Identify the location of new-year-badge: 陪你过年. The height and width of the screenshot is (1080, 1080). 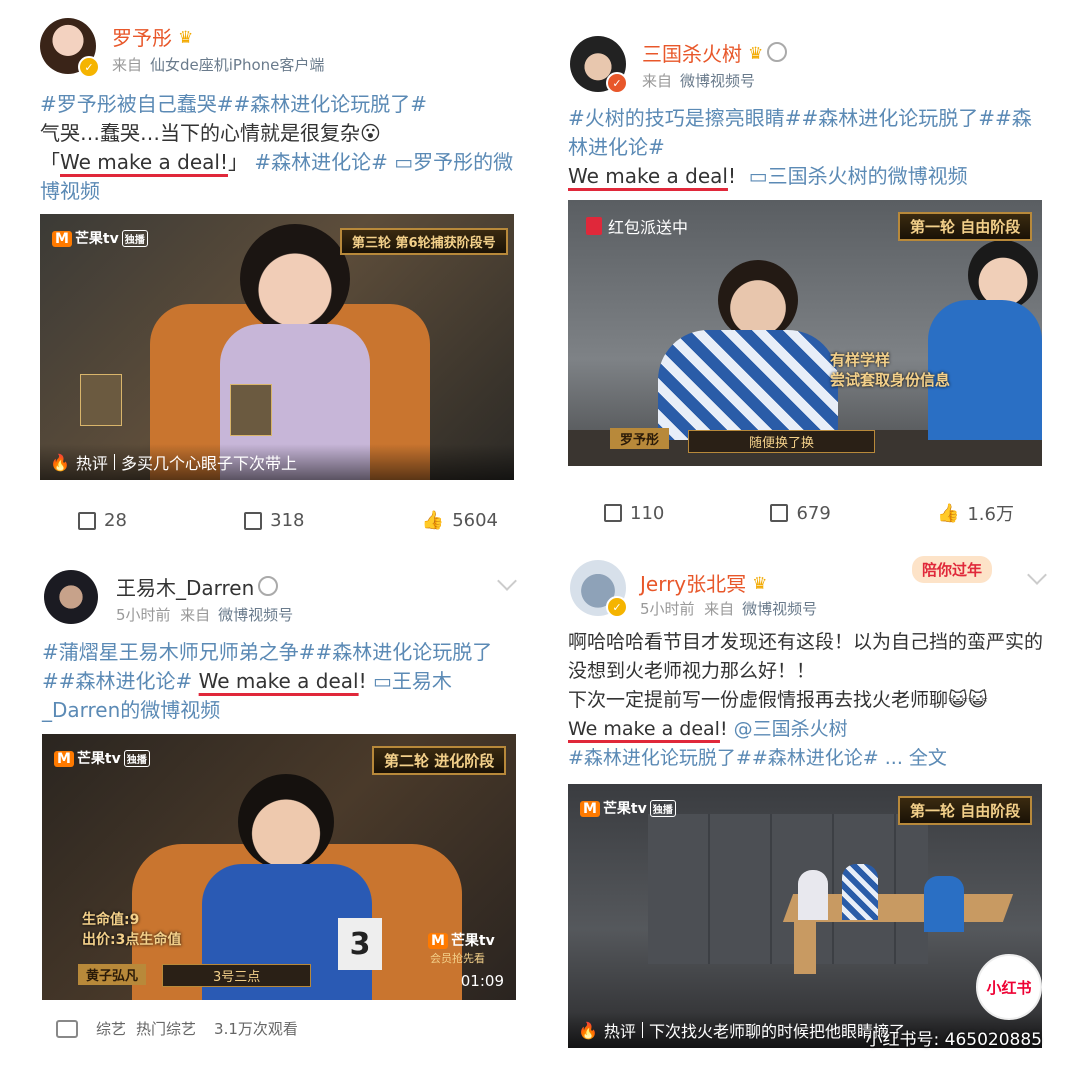
(952, 569).